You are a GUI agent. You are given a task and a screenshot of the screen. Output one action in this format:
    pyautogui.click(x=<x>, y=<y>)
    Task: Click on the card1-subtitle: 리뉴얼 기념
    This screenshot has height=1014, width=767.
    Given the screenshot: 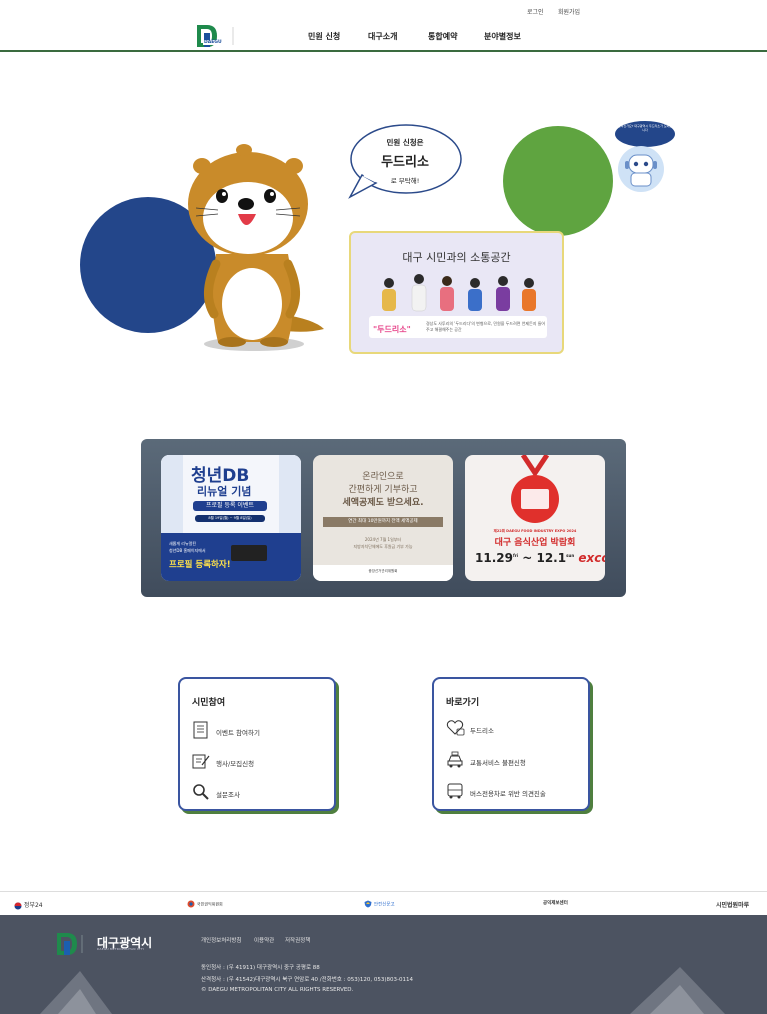 What is the action you would take?
    pyautogui.click(x=224, y=491)
    